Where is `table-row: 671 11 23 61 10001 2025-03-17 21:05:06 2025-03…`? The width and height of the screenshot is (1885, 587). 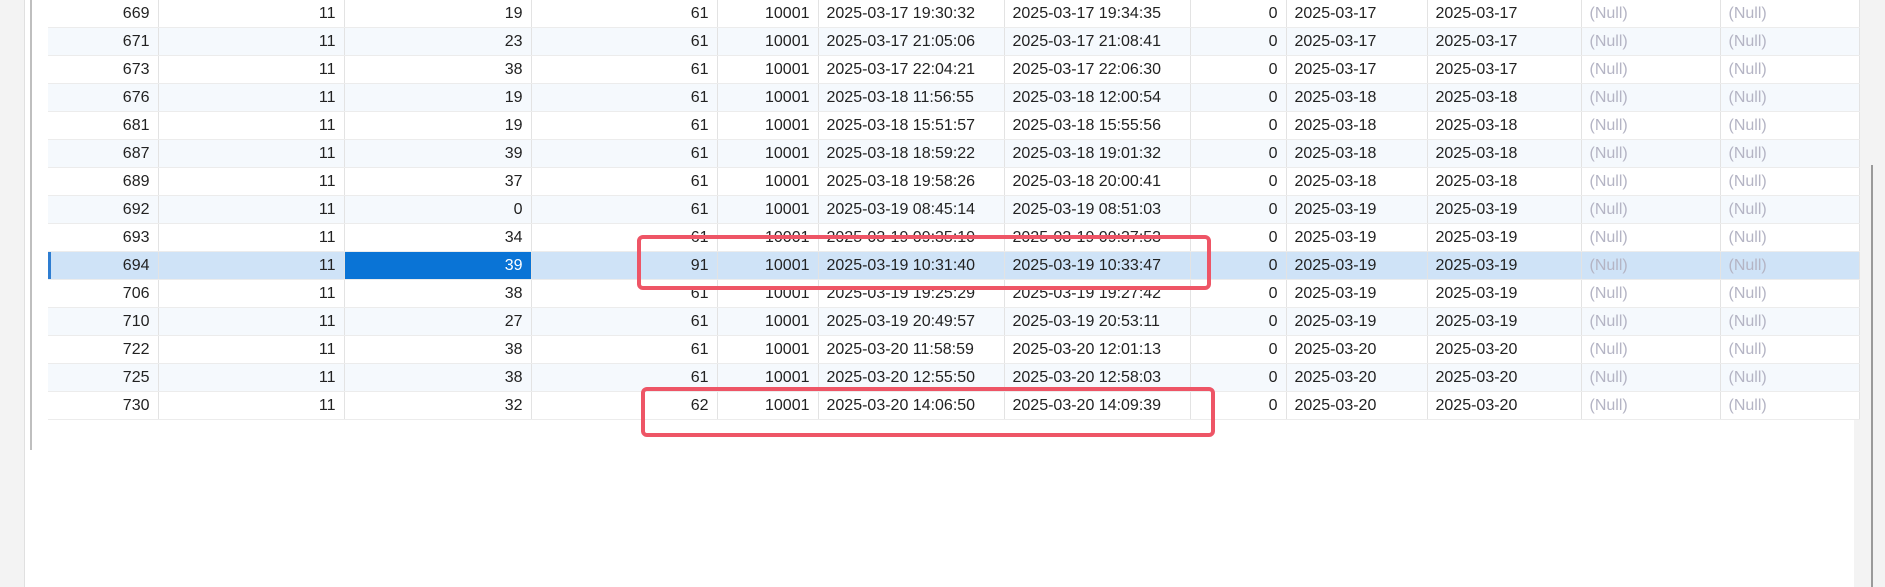 table-row: 671 11 23 61 10001 2025-03-17 21:05:06 2025-03… is located at coordinates (954, 41).